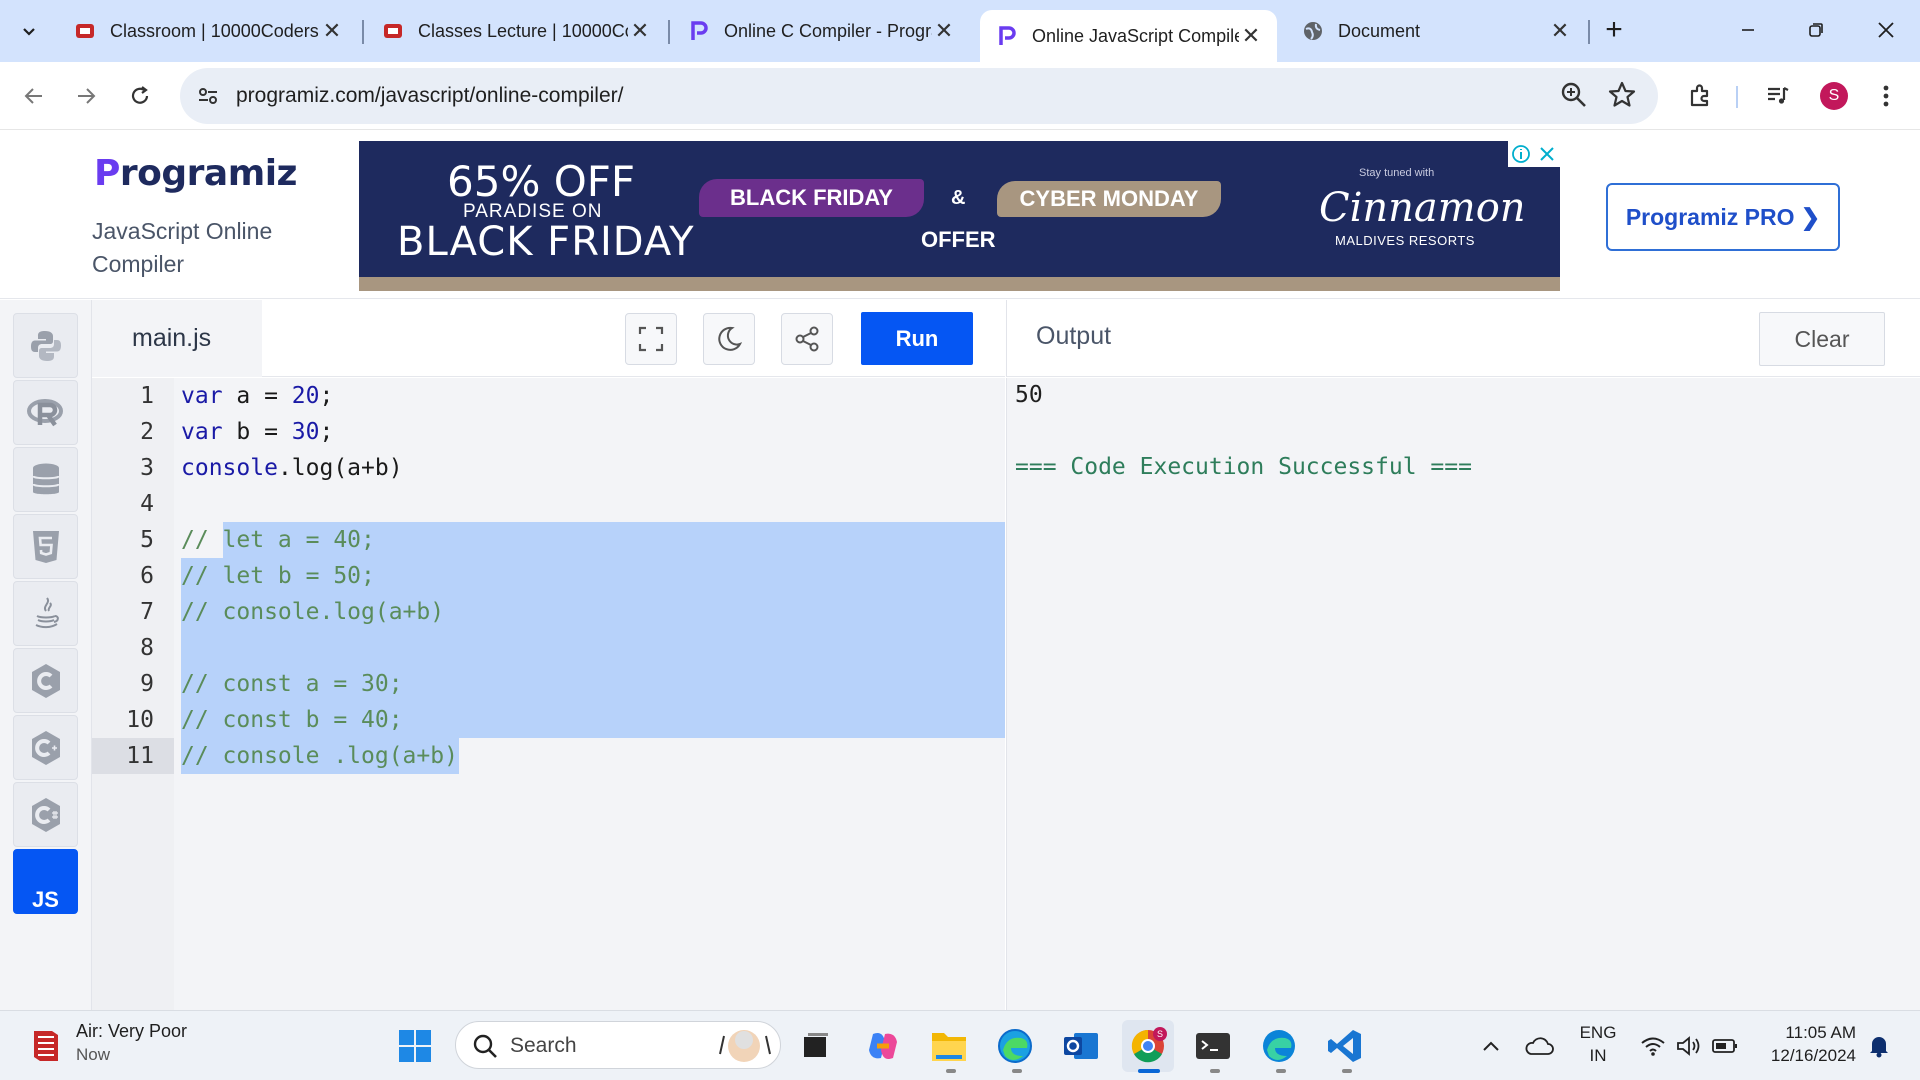  Describe the element at coordinates (45, 546) in the screenshot. I see `lang-html` at that location.